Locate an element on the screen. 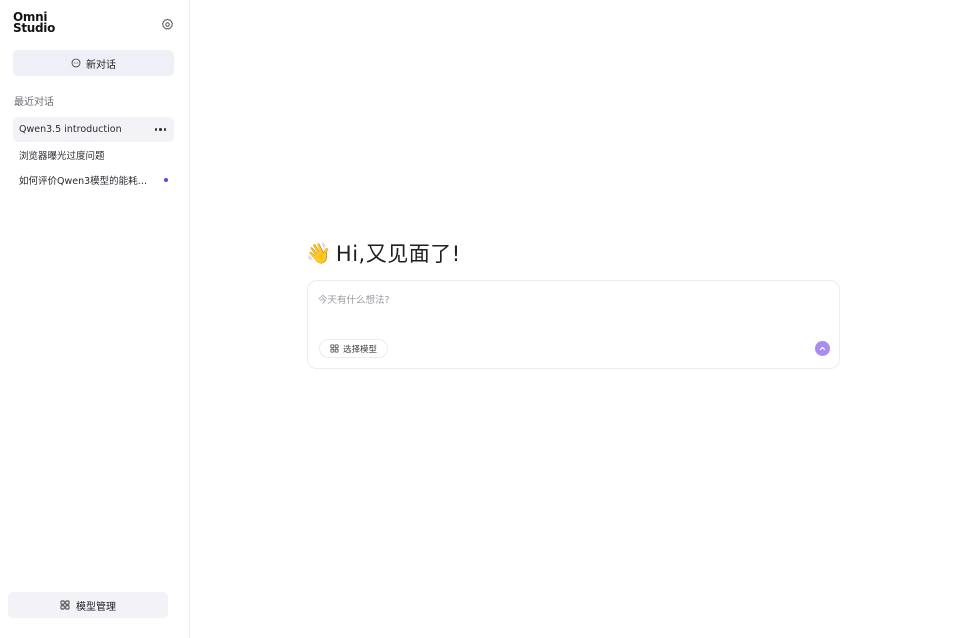  chat-bubble-icon is located at coordinates (76, 63).